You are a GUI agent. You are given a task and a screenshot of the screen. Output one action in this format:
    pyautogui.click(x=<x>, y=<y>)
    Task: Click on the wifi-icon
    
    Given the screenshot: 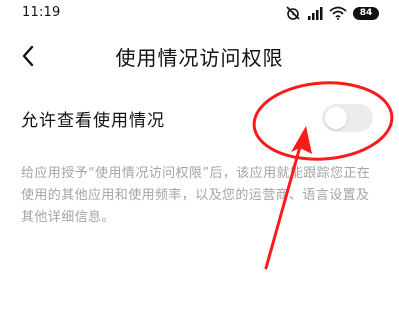 What is the action you would take?
    pyautogui.click(x=338, y=13)
    